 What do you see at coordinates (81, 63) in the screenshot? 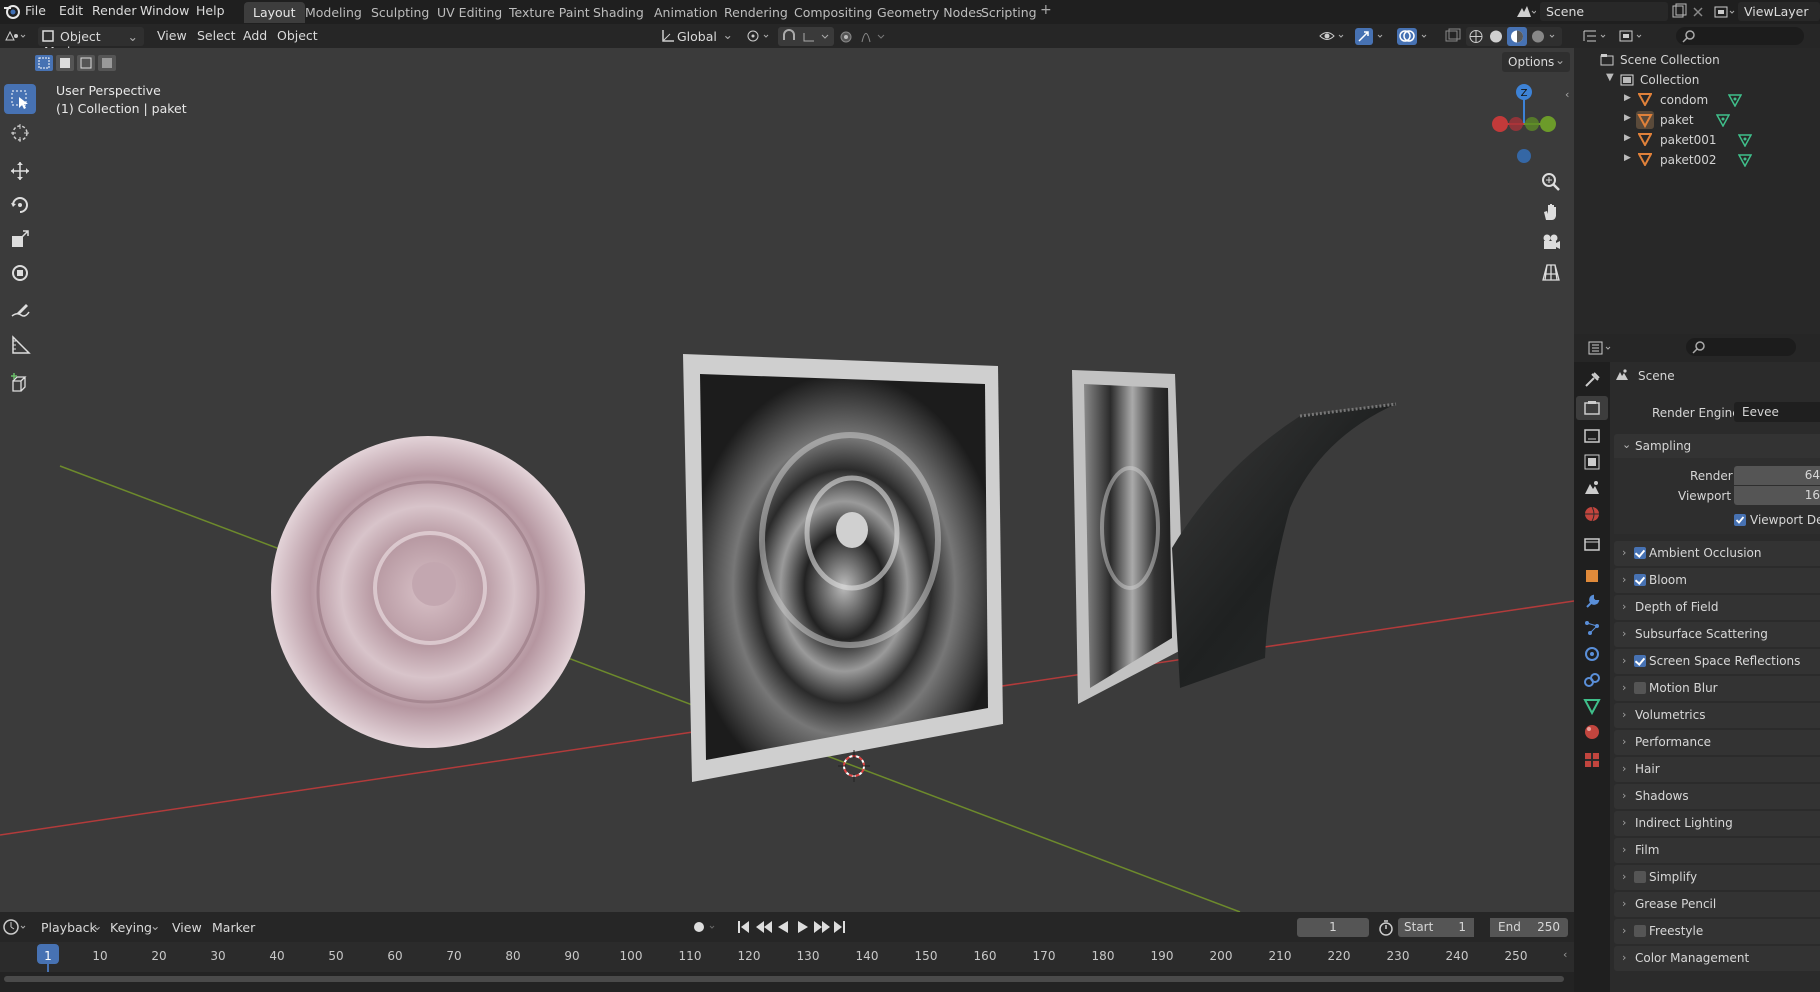
I see `select-mode-buttons` at bounding box center [81, 63].